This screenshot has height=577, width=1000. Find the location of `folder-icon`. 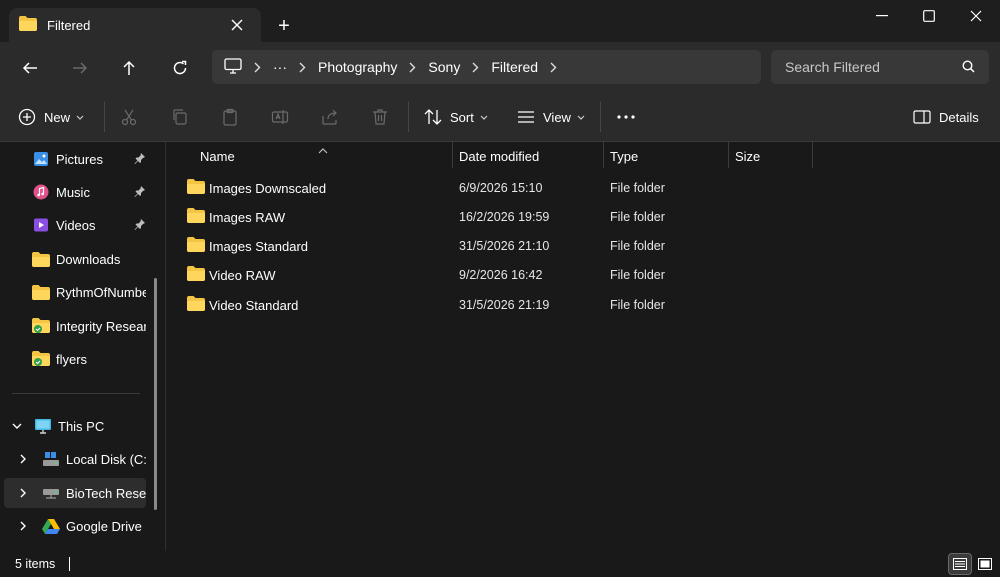

folder-icon is located at coordinates (41, 259).